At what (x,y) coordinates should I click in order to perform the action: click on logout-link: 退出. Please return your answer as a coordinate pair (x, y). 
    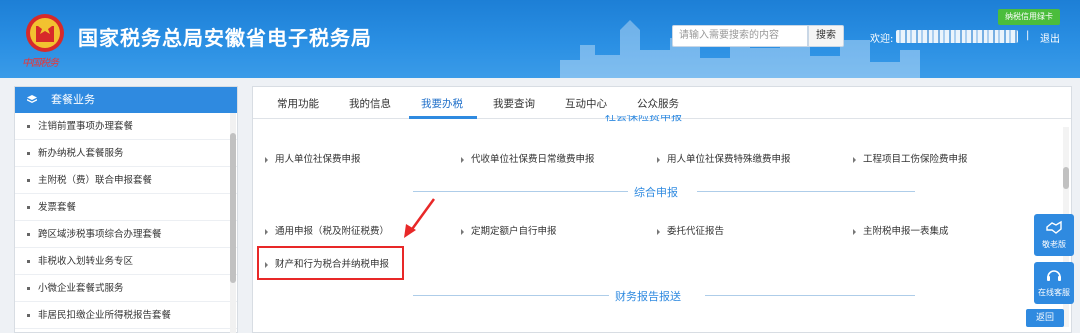
    Looking at the image, I should click on (1050, 37).